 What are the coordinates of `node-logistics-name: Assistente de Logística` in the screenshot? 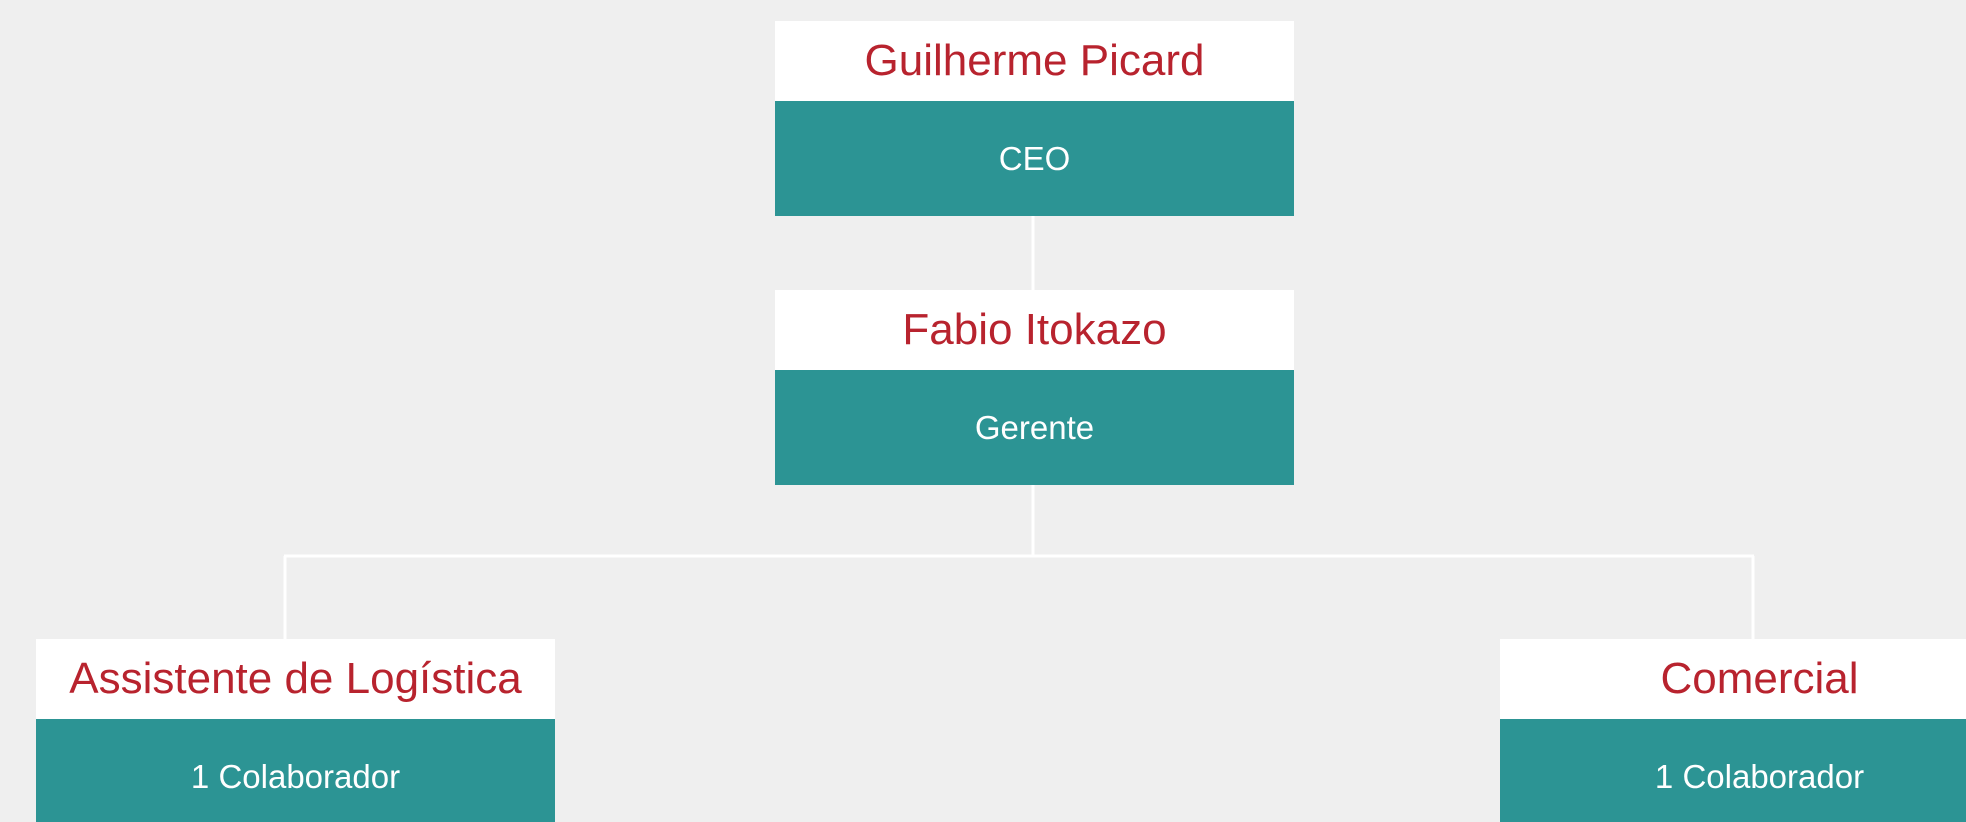 It's located at (295, 678).